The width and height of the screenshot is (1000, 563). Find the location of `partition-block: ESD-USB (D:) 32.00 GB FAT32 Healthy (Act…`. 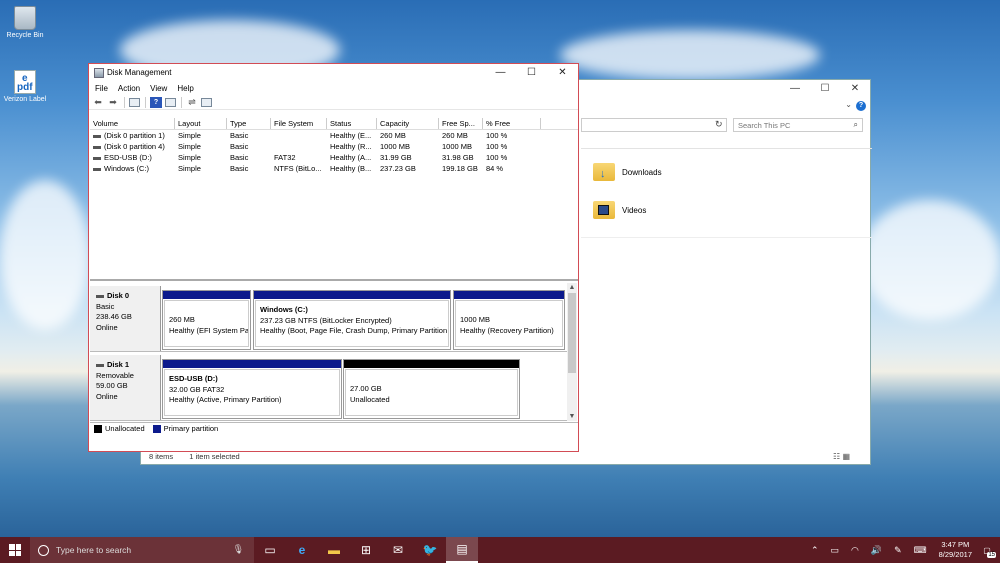

partition-block: ESD-USB (D:) 32.00 GB FAT32 Healthy (Act… is located at coordinates (252, 389).